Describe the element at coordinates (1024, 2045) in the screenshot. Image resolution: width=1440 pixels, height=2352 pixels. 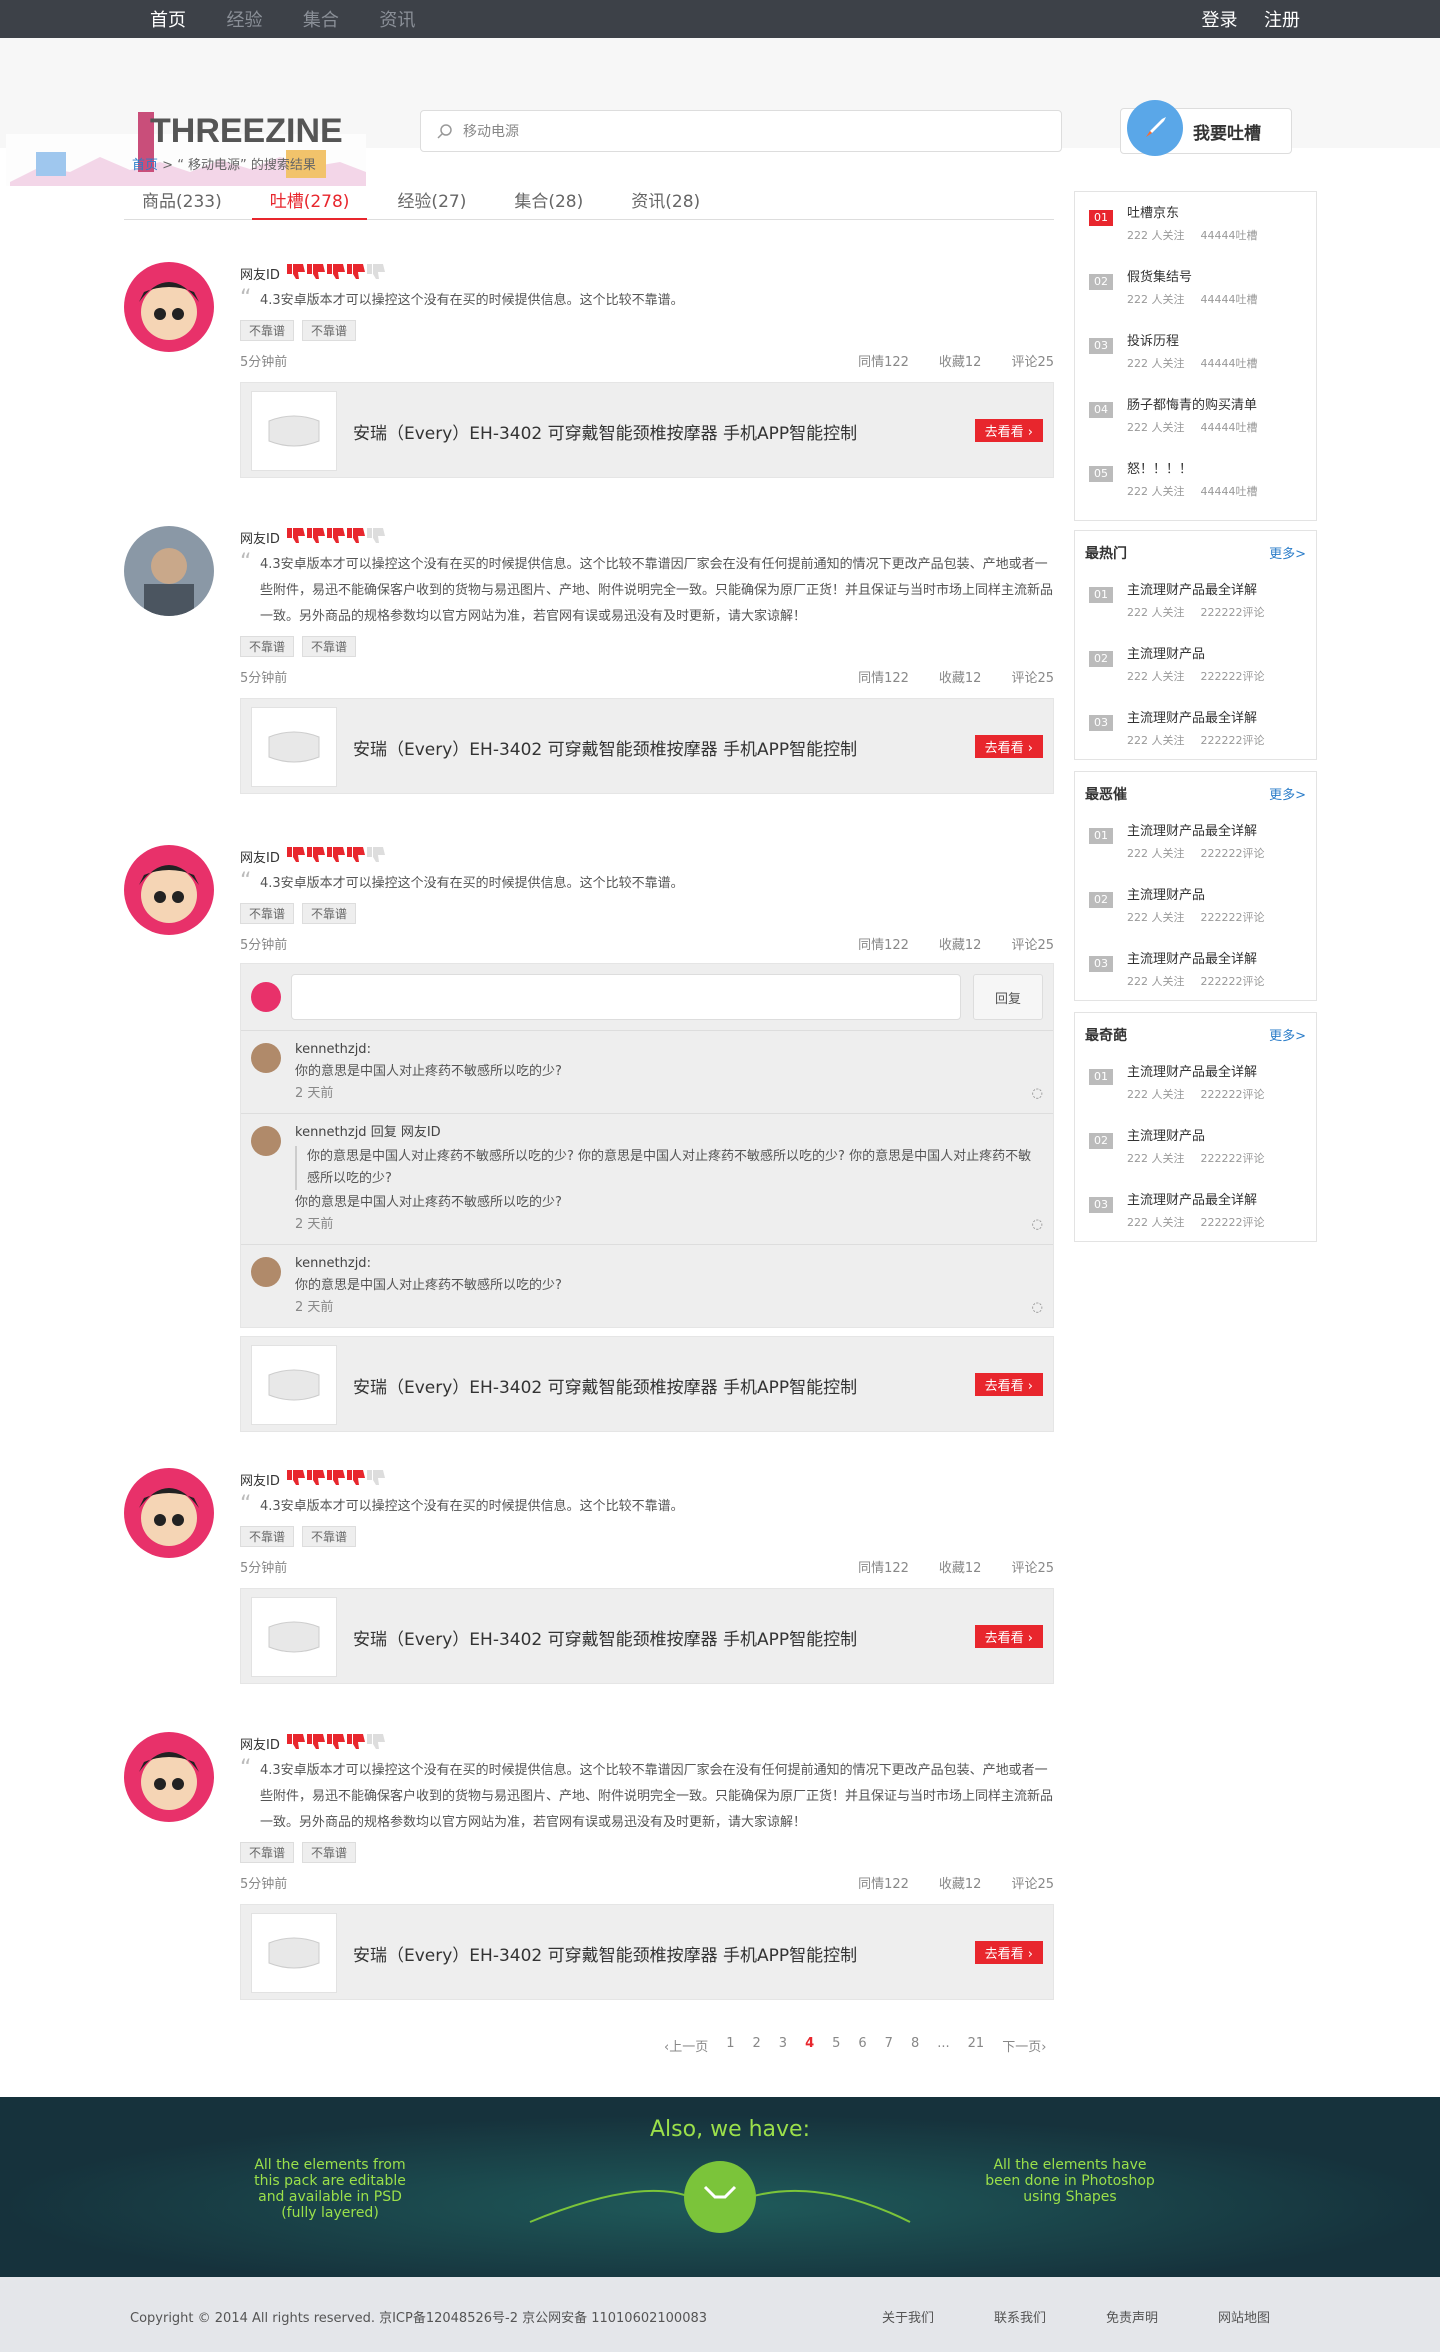
I see `next-page: 下一页›` at that location.